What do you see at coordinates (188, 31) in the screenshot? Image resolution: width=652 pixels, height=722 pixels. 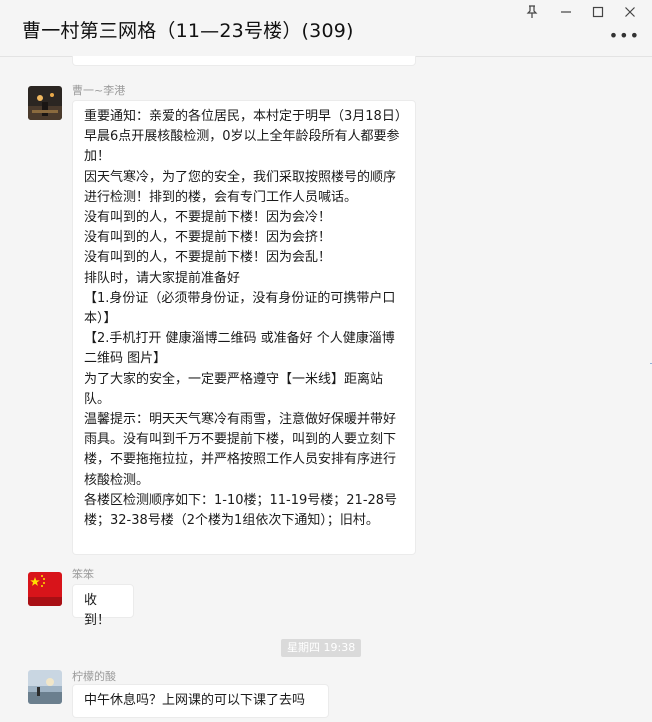 I see `chat-title: 曹一村第三网格（11—23号楼）(309)` at bounding box center [188, 31].